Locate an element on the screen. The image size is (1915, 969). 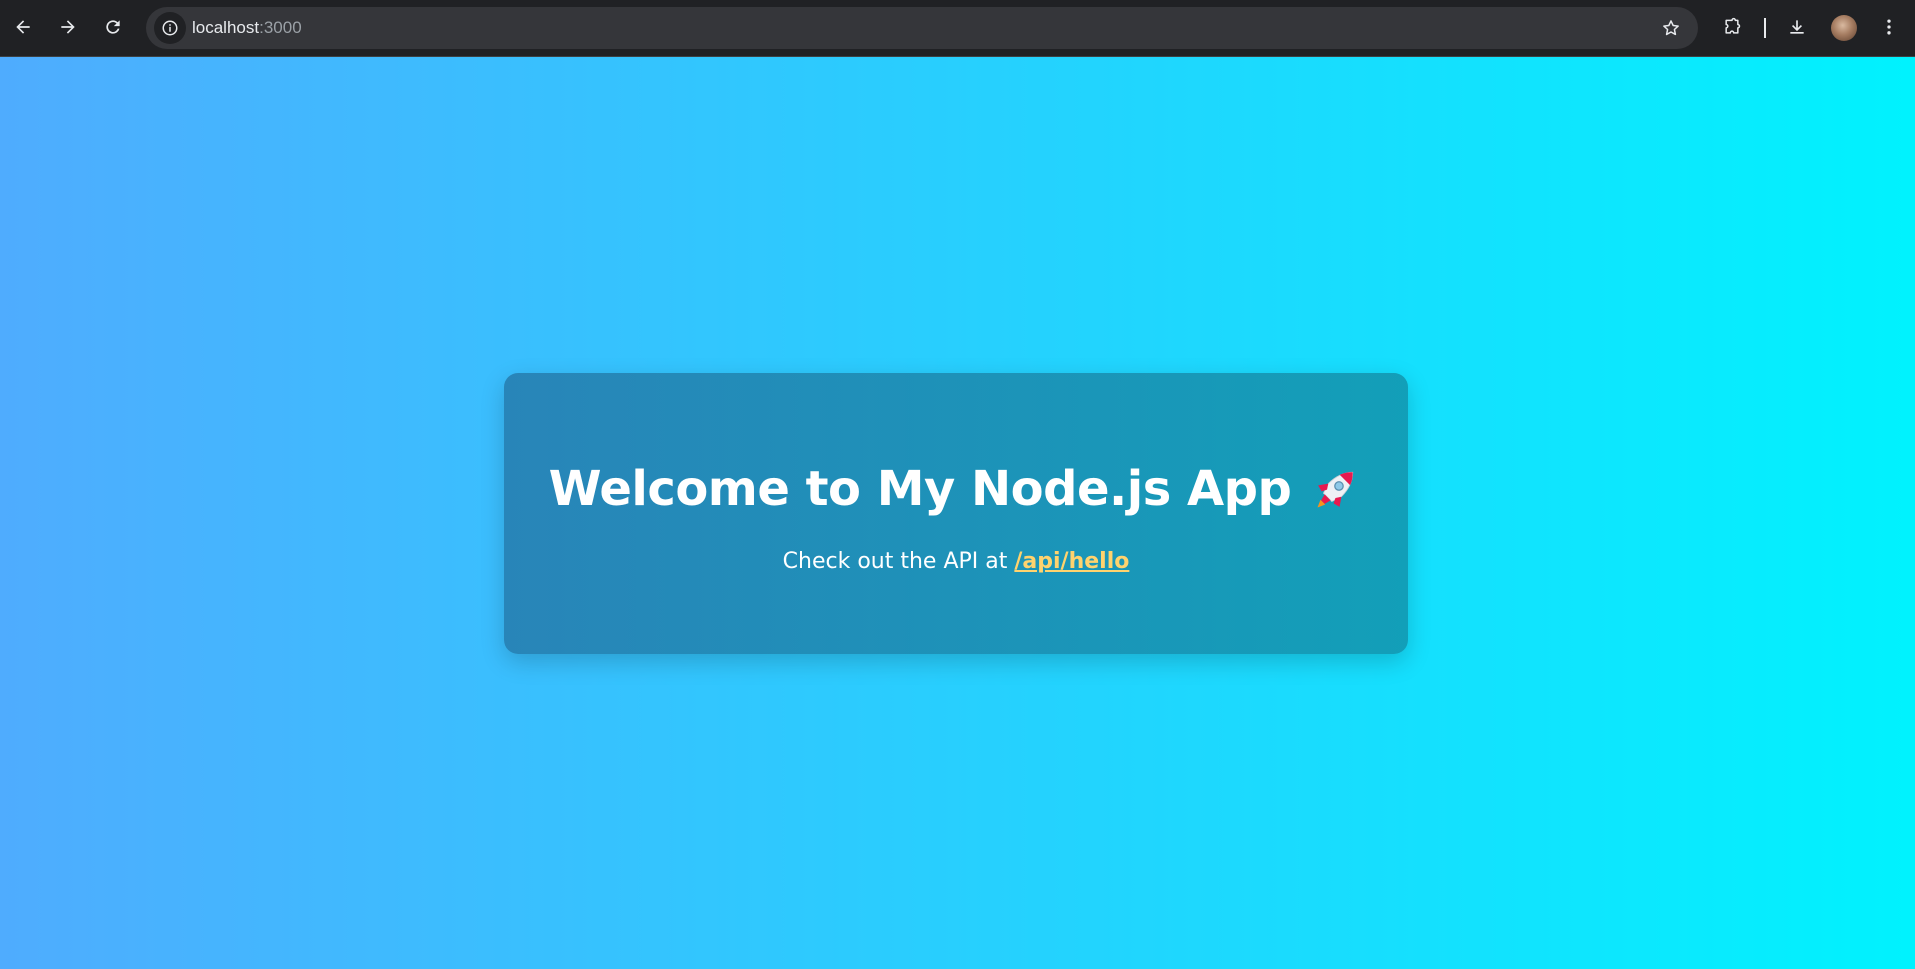
page-title: Welcome to My Node.js App is located at coordinates (956, 489).